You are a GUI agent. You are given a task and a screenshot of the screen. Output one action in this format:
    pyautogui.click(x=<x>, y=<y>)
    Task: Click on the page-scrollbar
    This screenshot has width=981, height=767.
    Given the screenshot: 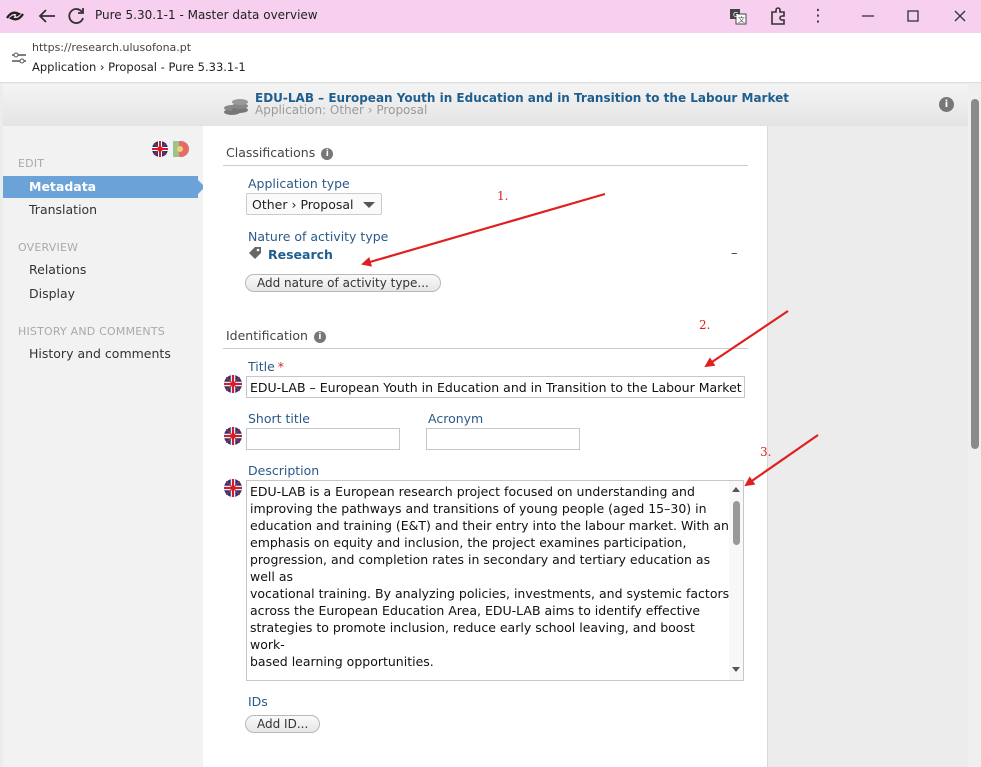 What is the action you would take?
    pyautogui.click(x=974, y=425)
    